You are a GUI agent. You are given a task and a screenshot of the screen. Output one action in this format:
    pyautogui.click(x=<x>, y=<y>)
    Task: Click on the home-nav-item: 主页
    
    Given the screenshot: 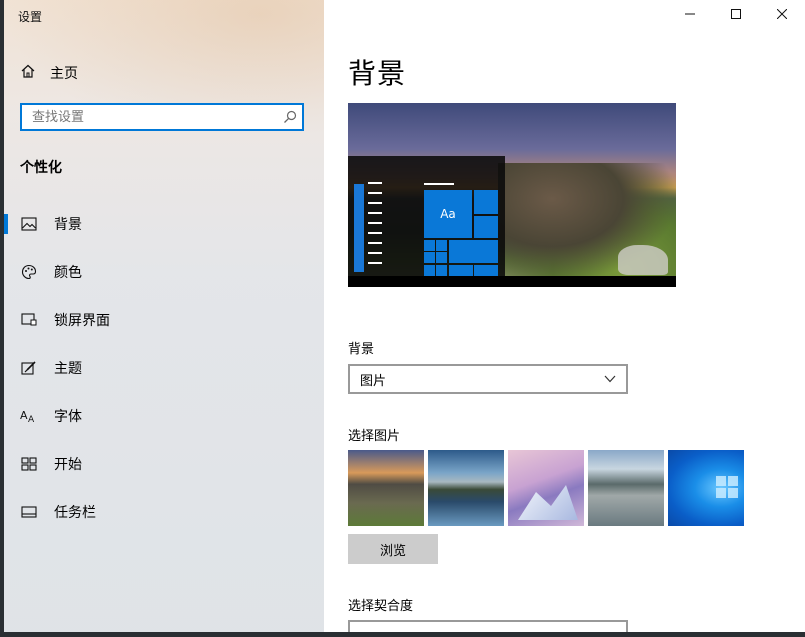 What is the action you would take?
    pyautogui.click(x=49, y=73)
    